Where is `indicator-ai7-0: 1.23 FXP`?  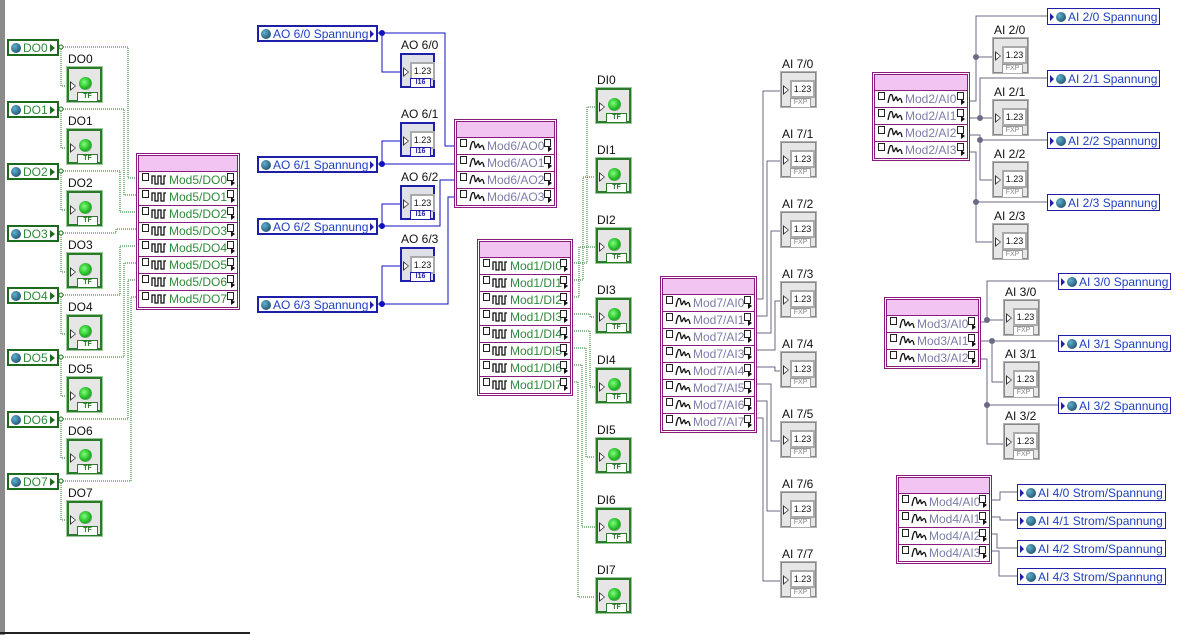 indicator-ai7-0: 1.23 FXP is located at coordinates (798, 89).